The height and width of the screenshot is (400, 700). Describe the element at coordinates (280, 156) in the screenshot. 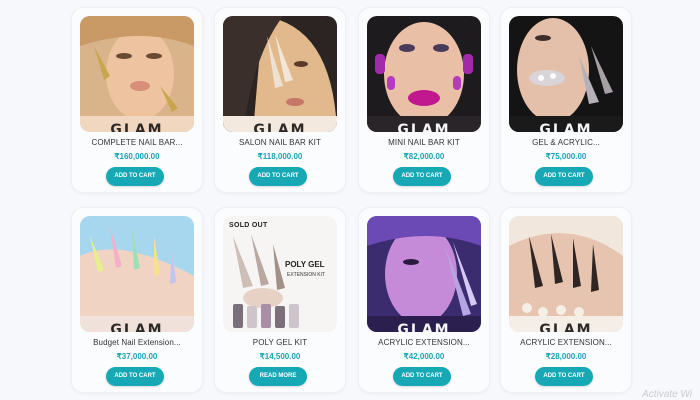

I see `product-price: ₹118,000.00` at that location.